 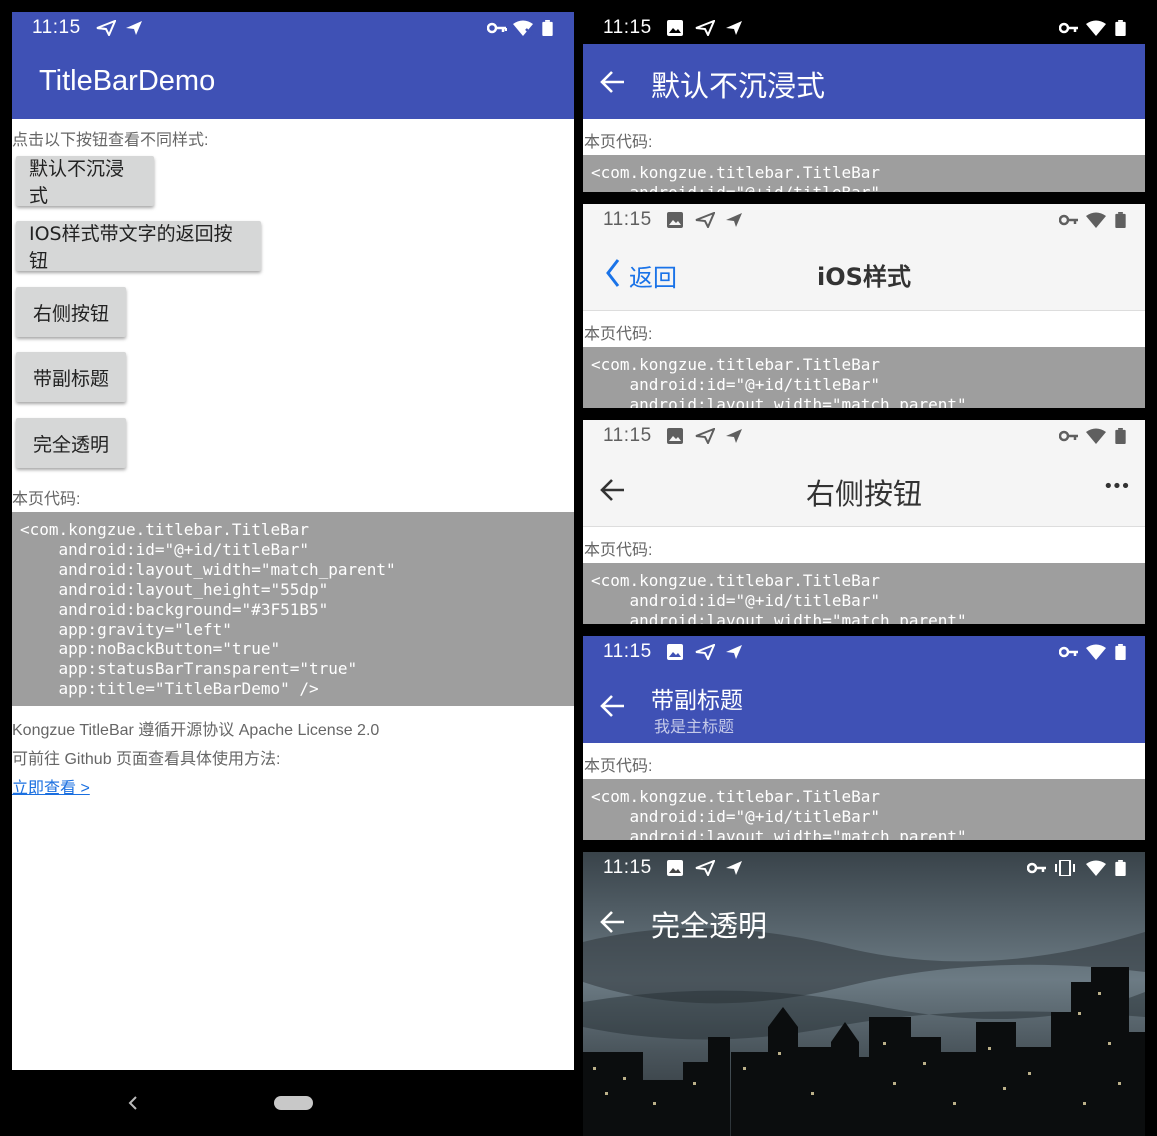 I want to click on panel-transparent-title: 完全透明, so click(x=709, y=926).